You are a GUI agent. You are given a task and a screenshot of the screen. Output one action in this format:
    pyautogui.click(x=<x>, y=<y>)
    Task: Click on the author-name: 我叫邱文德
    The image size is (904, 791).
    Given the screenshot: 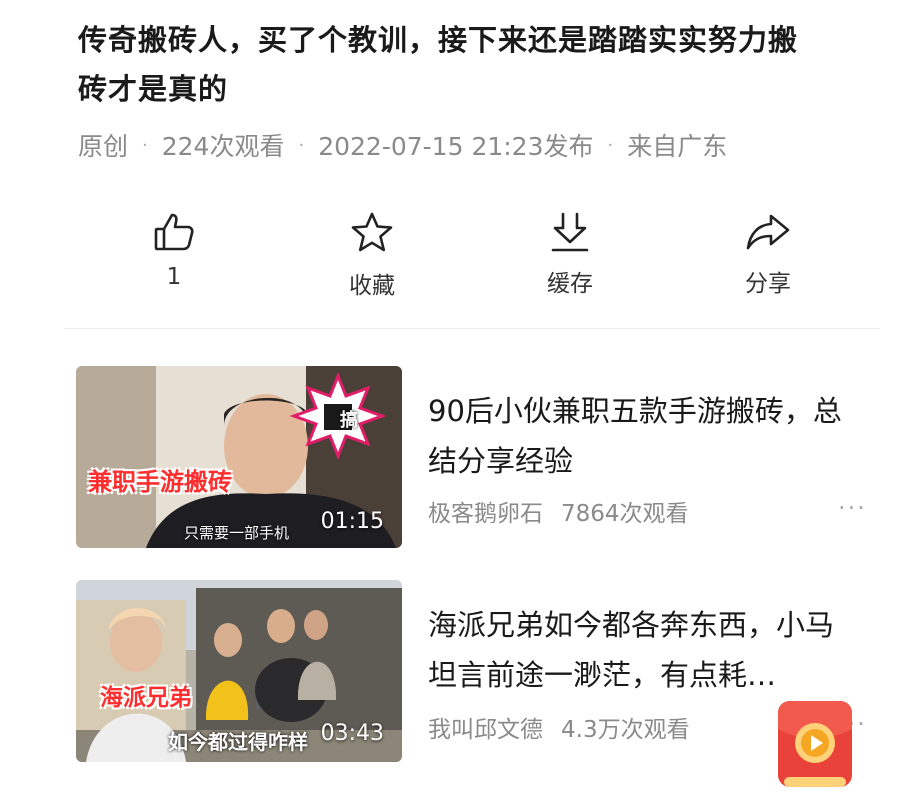 What is the action you would take?
    pyautogui.click(x=485, y=730)
    